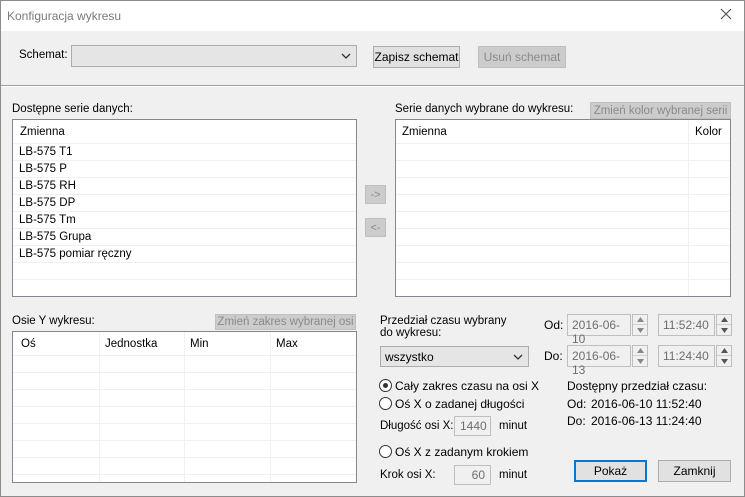  Describe the element at coordinates (577, 404) in the screenshot. I see `available-from-label: Od:` at that location.